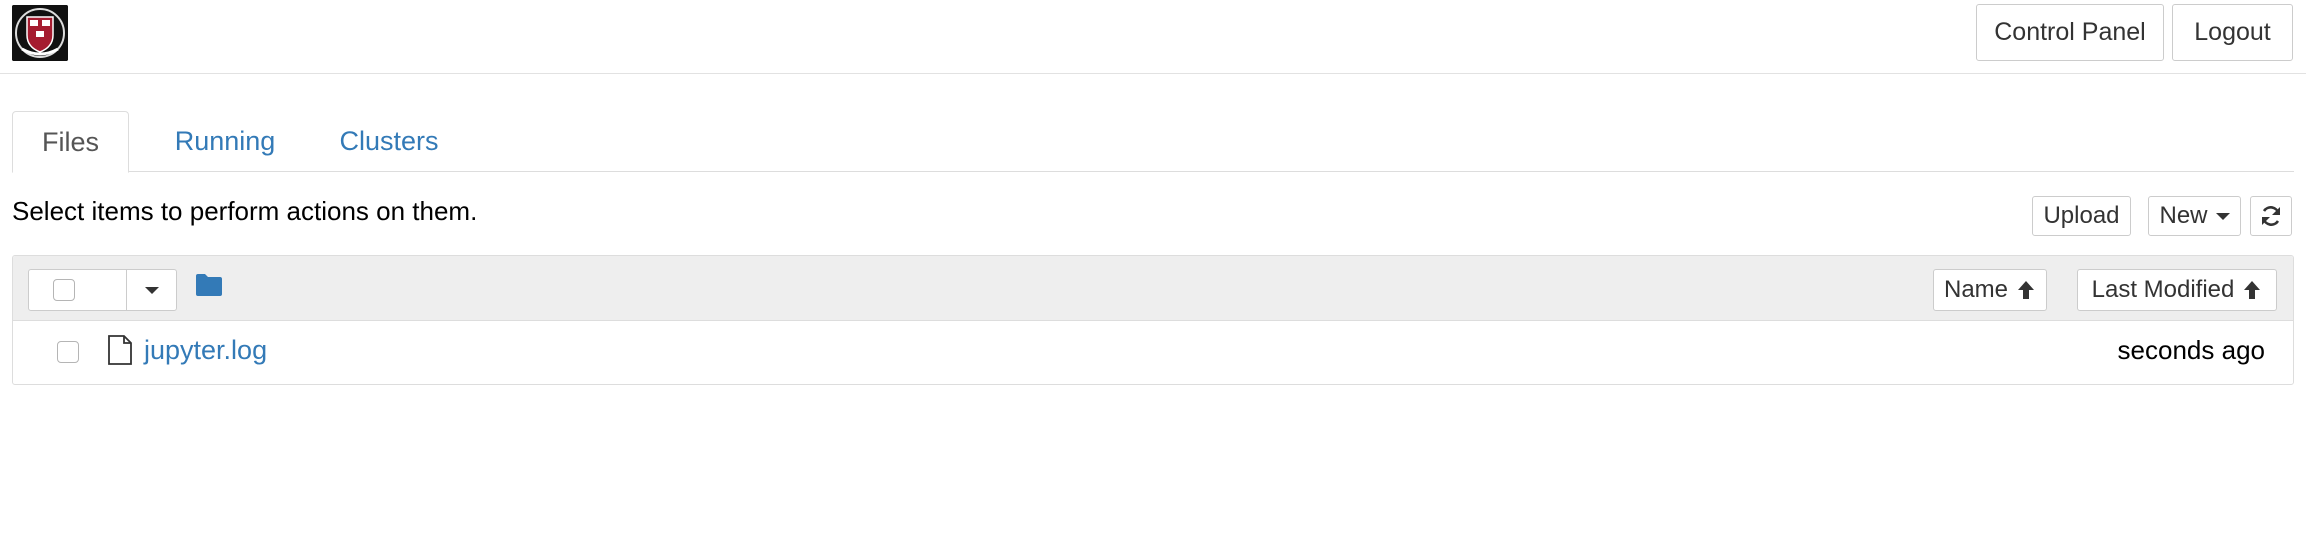 This screenshot has height=544, width=2306. I want to click on refresh-button, so click(2271, 216).